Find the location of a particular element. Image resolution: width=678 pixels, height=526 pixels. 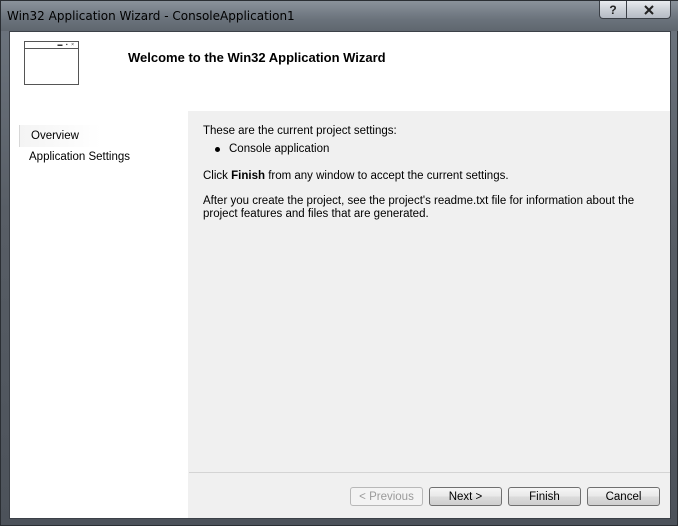

bullet-icon is located at coordinates (217, 149).